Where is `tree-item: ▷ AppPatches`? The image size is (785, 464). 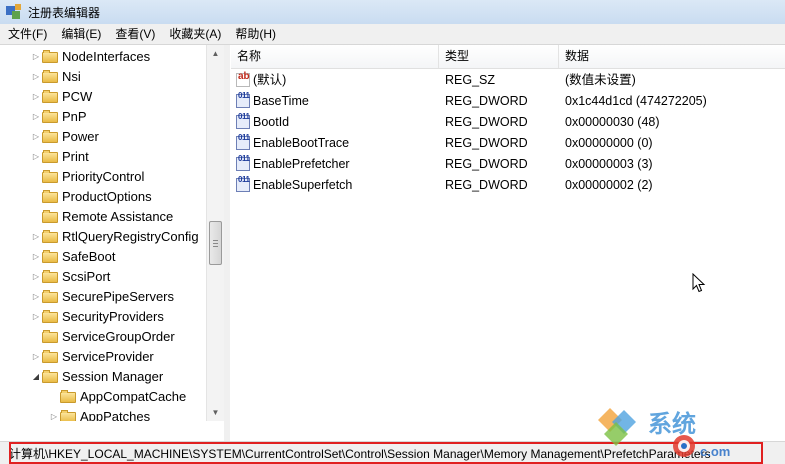
tree-item: ▷ AppPatches is located at coordinates (99, 413).